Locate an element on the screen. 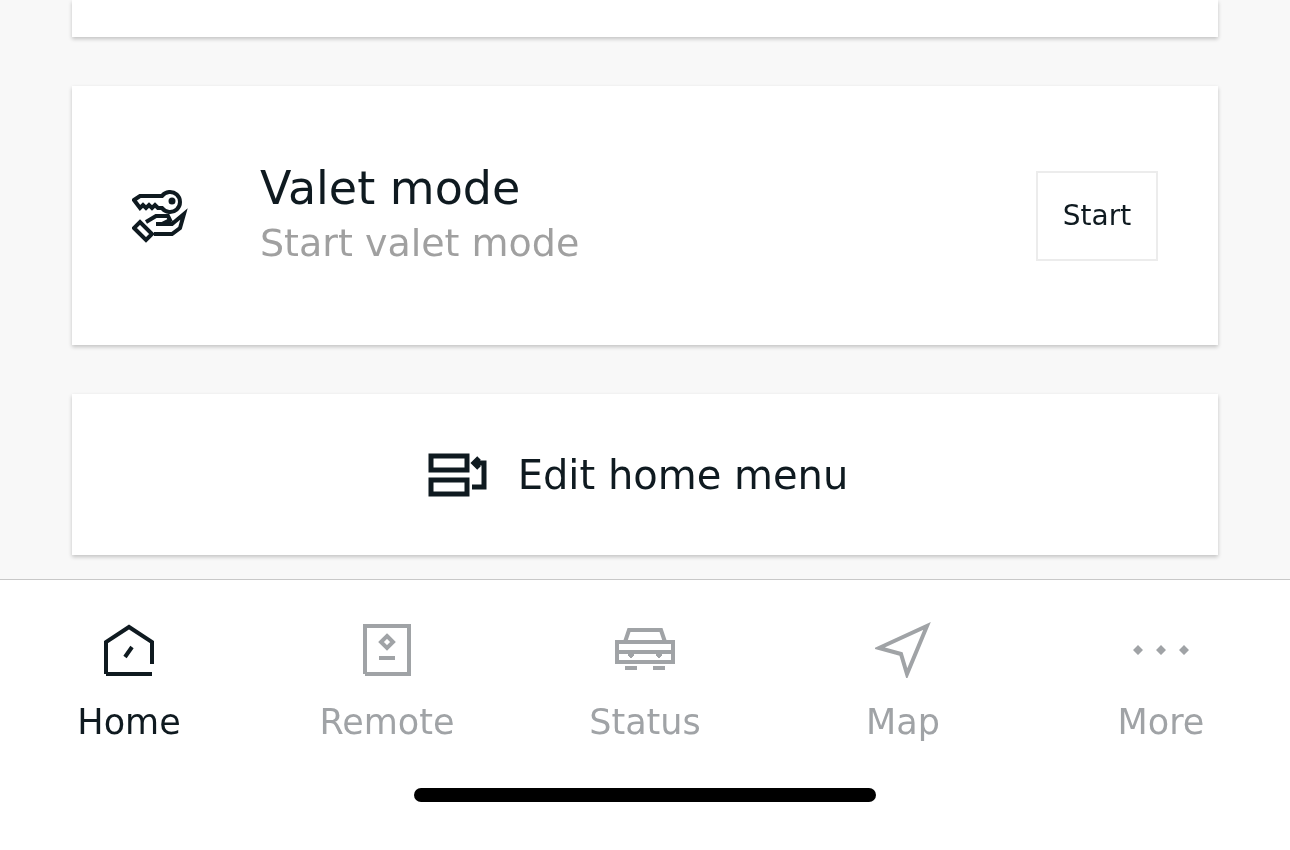 The image size is (1290, 850). tab: Map is located at coordinates (903, 677).